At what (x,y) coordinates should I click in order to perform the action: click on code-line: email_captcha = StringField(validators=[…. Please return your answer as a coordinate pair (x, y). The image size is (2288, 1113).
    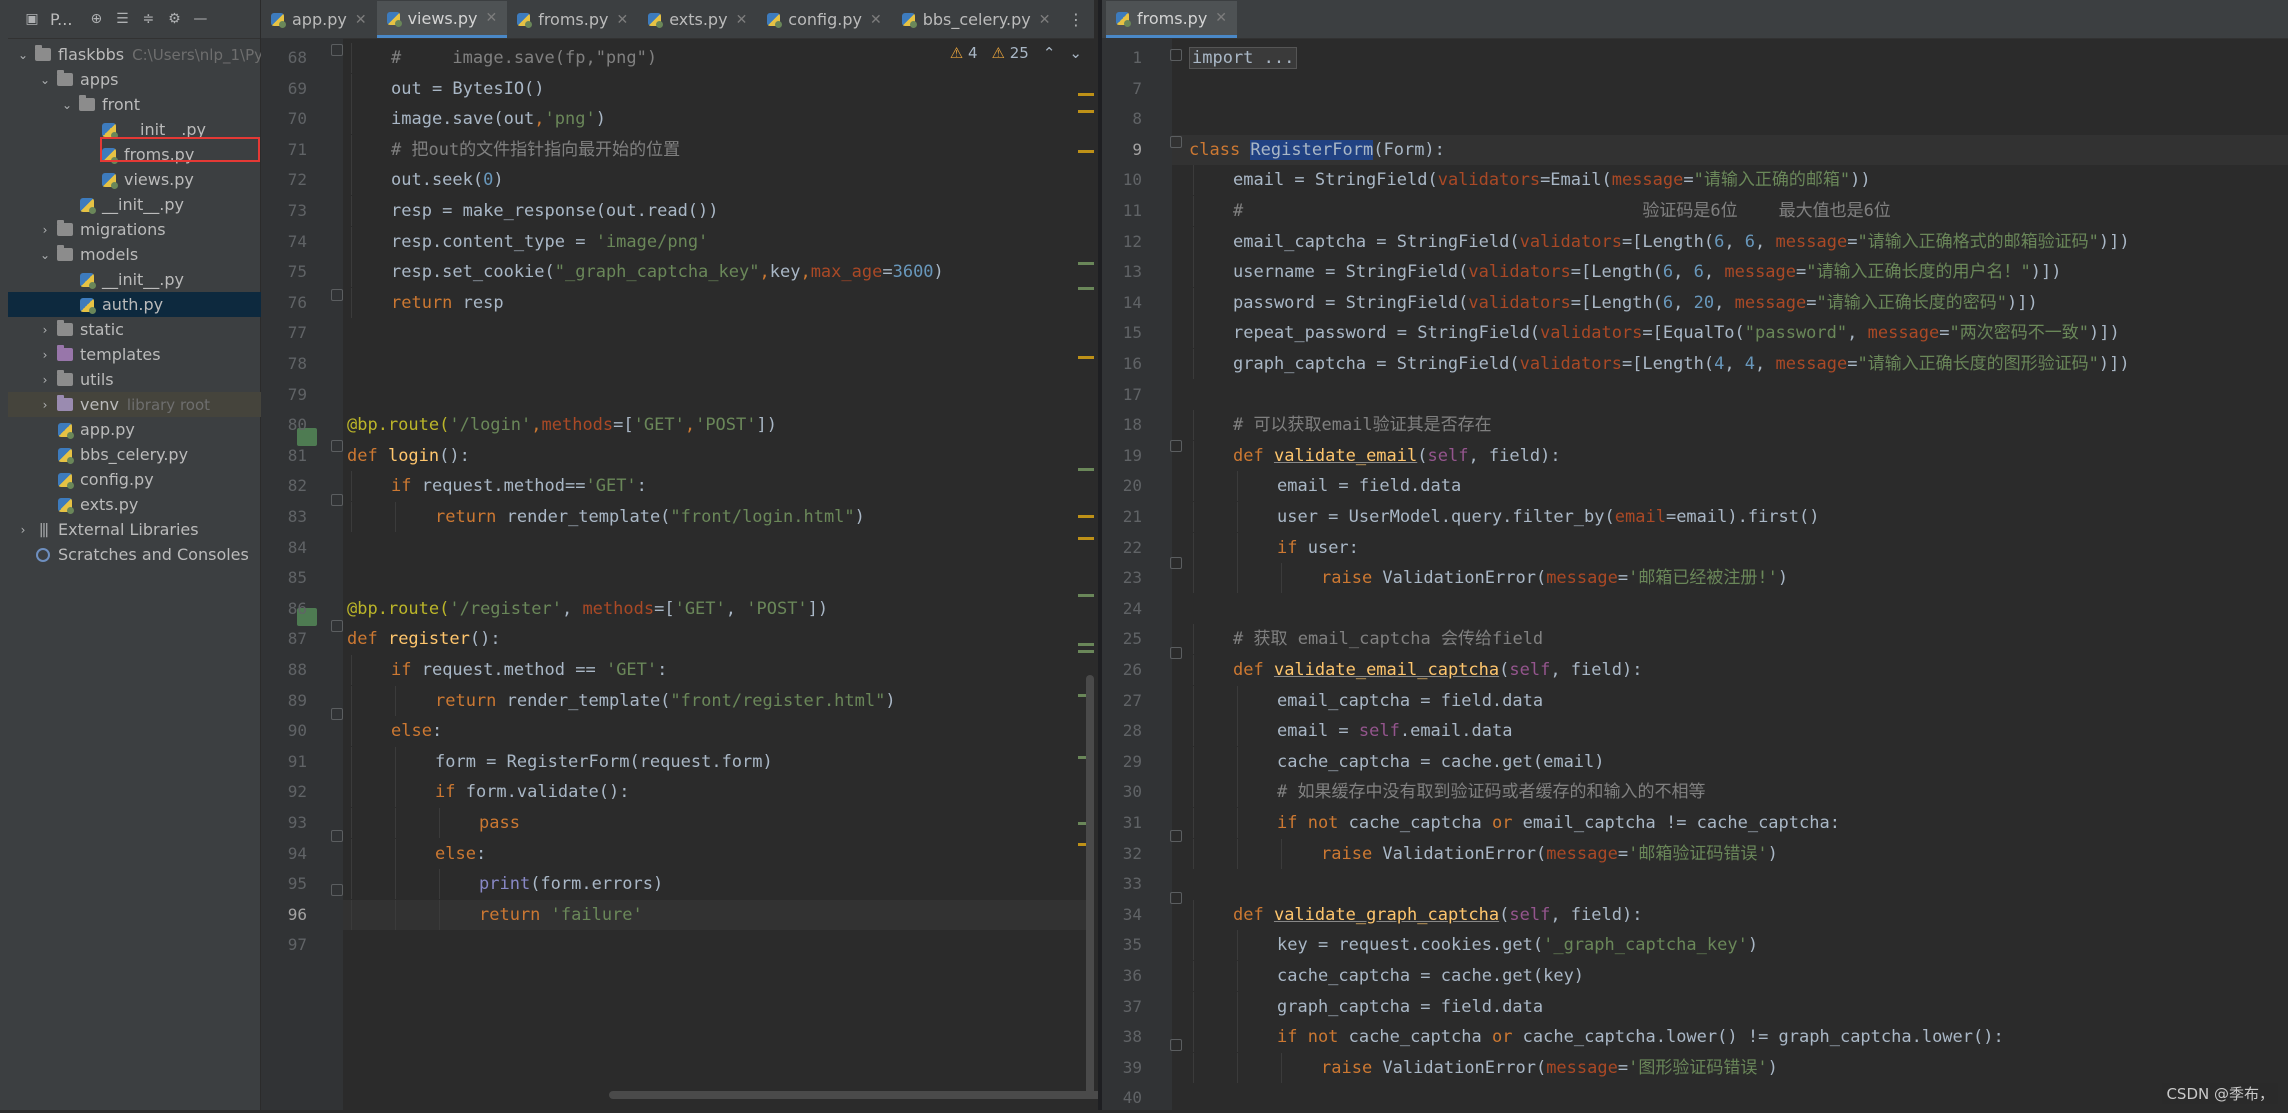
    Looking at the image, I should click on (1681, 242).